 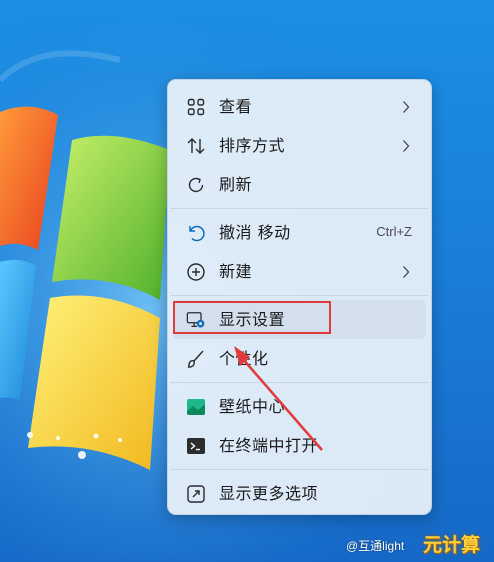 What do you see at coordinates (236, 271) in the screenshot?
I see `menu-item-label: 新建` at bounding box center [236, 271].